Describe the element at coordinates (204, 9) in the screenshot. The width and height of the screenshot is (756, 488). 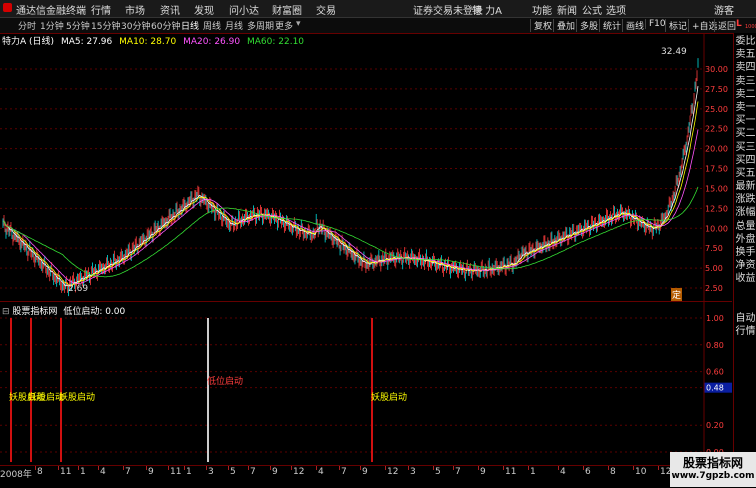
I see `menu-discover: 发现` at that location.